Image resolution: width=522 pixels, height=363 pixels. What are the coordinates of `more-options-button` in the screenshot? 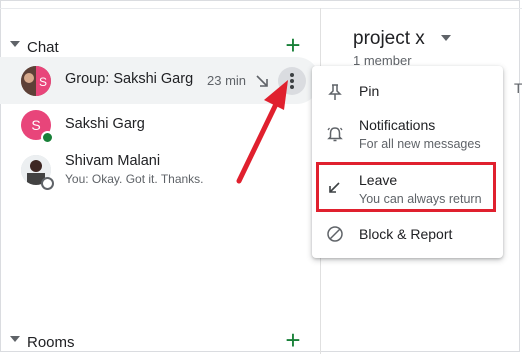 It's located at (292, 81).